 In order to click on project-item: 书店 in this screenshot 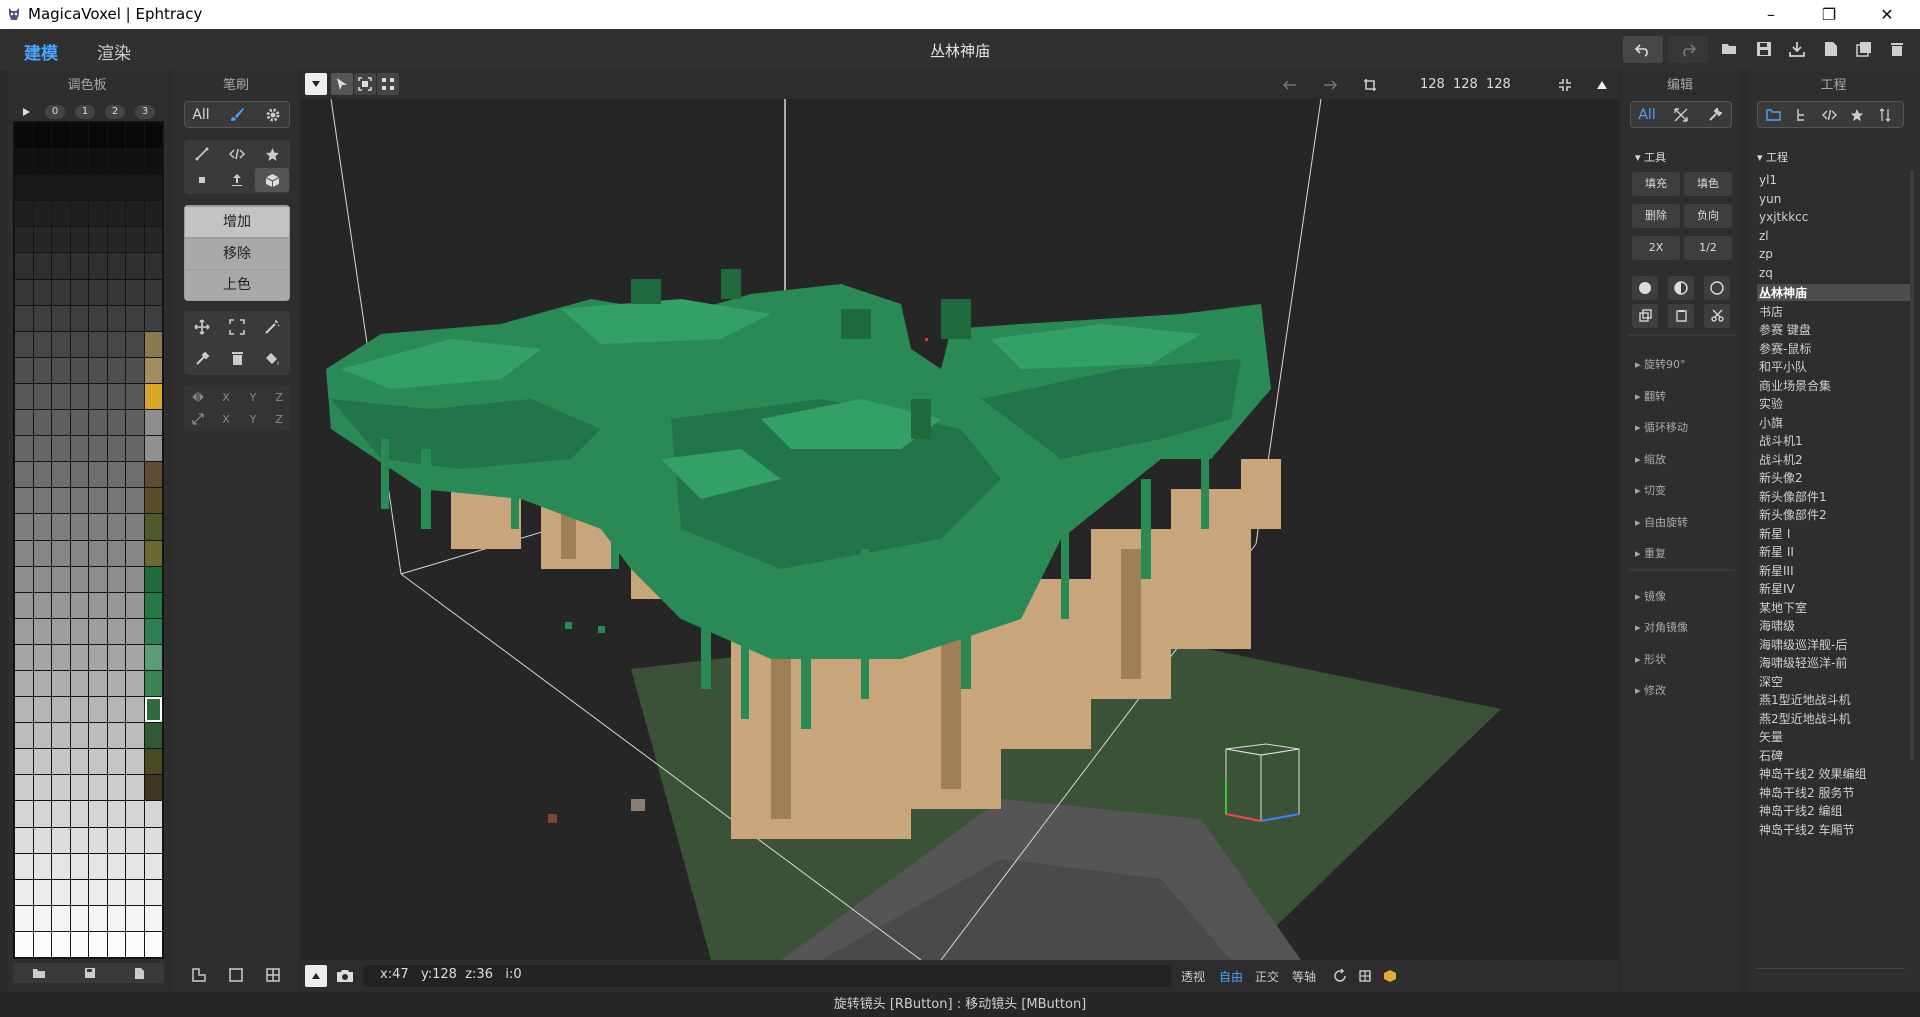, I will do `click(1771, 311)`.